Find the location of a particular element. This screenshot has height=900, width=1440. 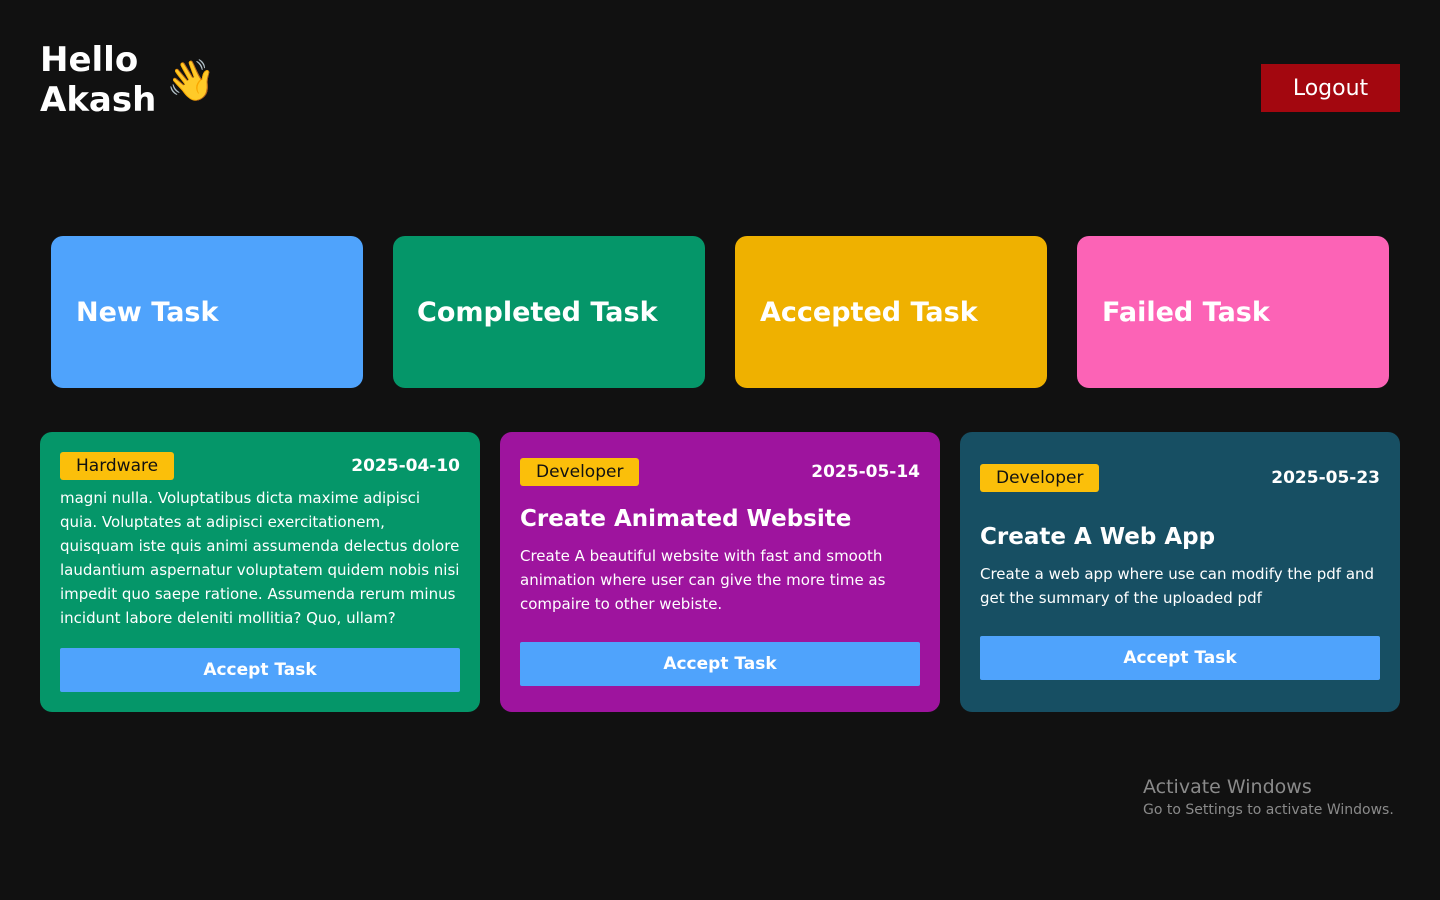

stat-label: New Task is located at coordinates (147, 312).